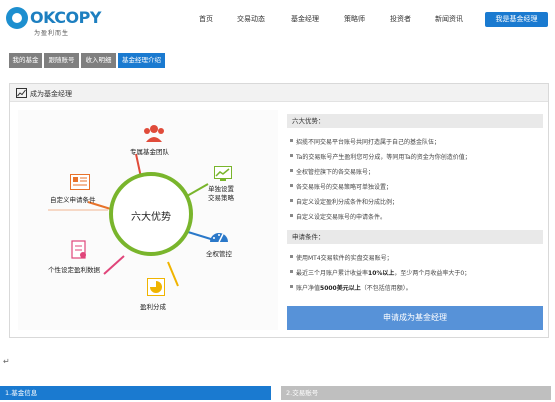 Image resolution: width=555 pixels, height=402 pixels. Describe the element at coordinates (141, 60) in the screenshot. I see `tab-fund-manager-intro: 基金经理介绍` at that location.